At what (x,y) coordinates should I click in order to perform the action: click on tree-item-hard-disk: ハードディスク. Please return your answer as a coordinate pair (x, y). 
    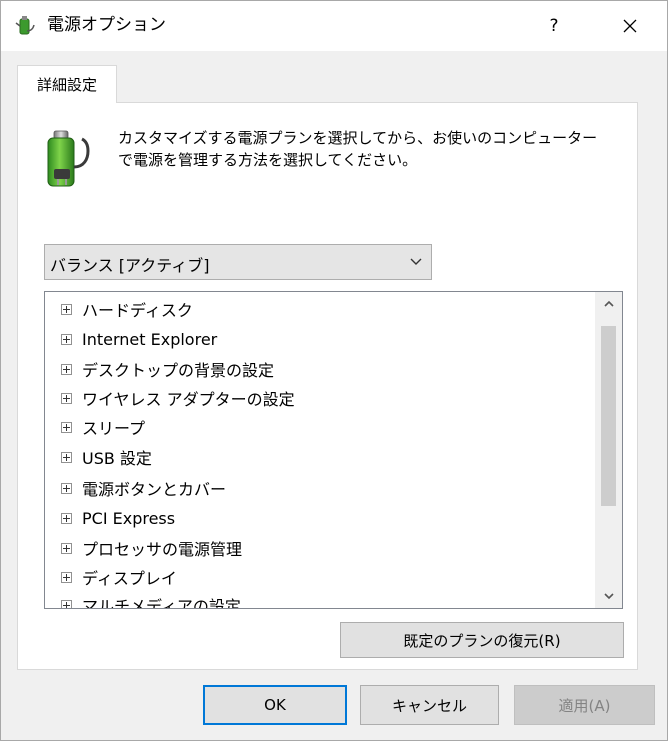
    Looking at the image, I should click on (319, 309).